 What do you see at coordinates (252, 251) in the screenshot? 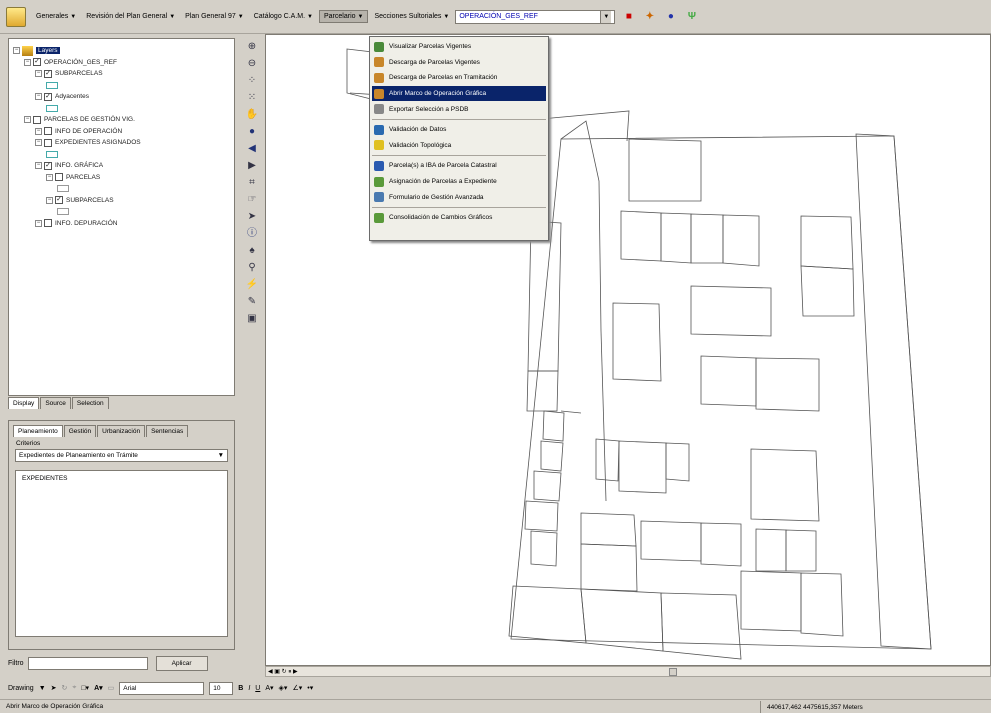
I see `find-icon: ♠` at bounding box center [252, 251].